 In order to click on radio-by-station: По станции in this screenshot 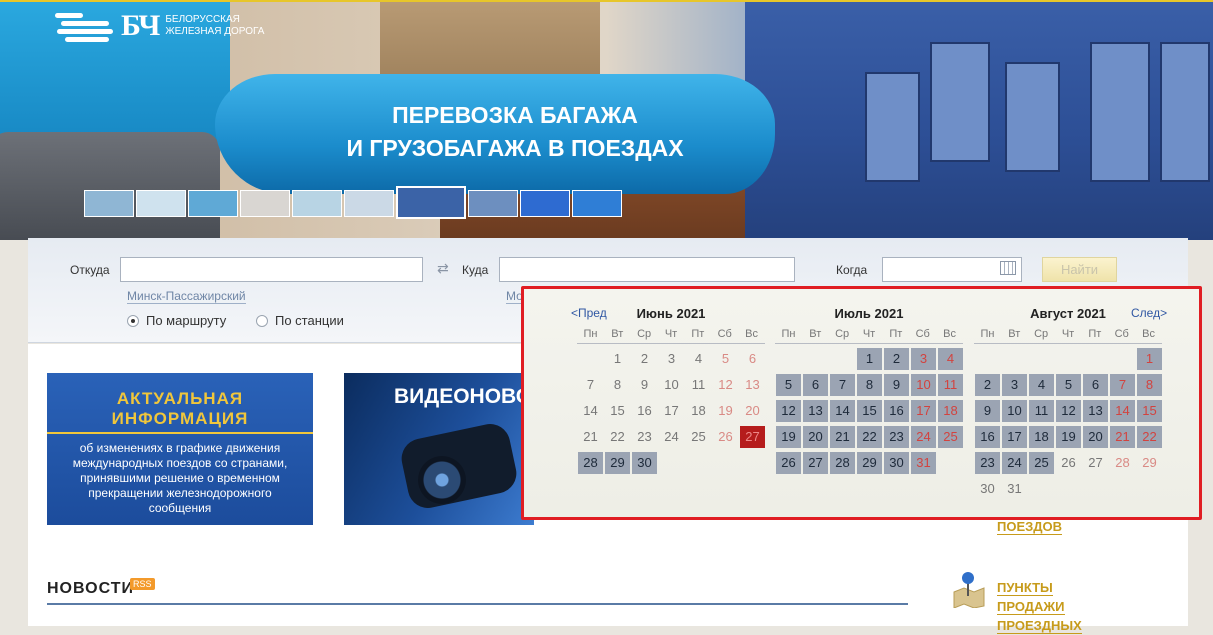, I will do `click(300, 320)`.